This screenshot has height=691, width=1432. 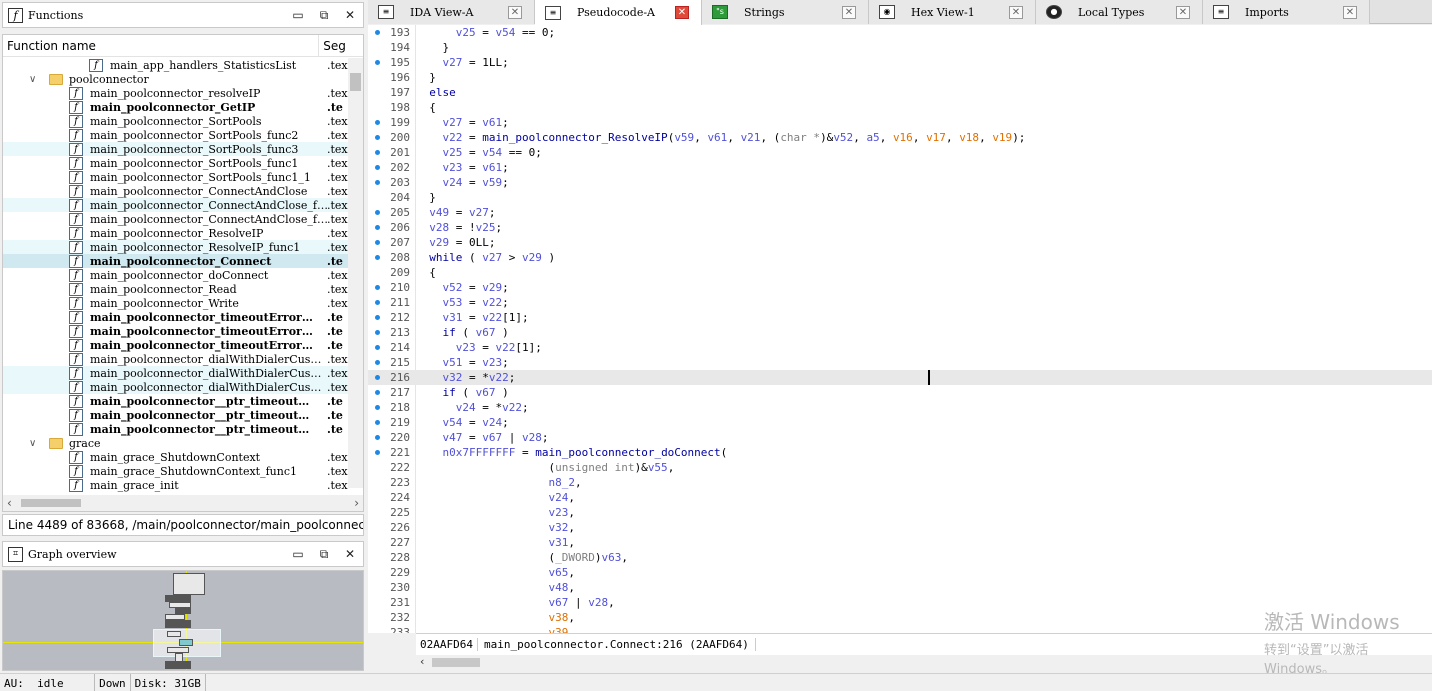 I want to click on function-row: f main_poolconnector_SortPools .tex, so click(x=176, y=121).